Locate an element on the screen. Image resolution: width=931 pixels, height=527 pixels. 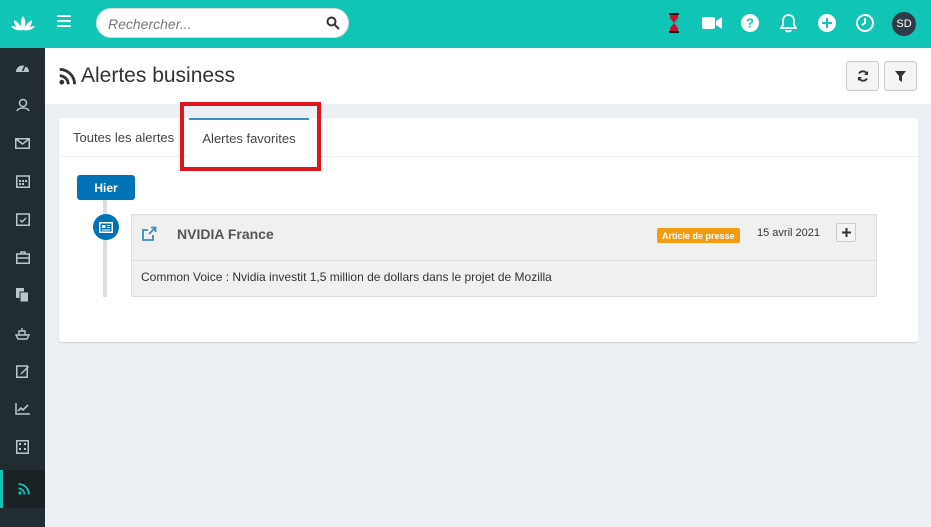
sidebar-item-calendar is located at coordinates (22, 181).